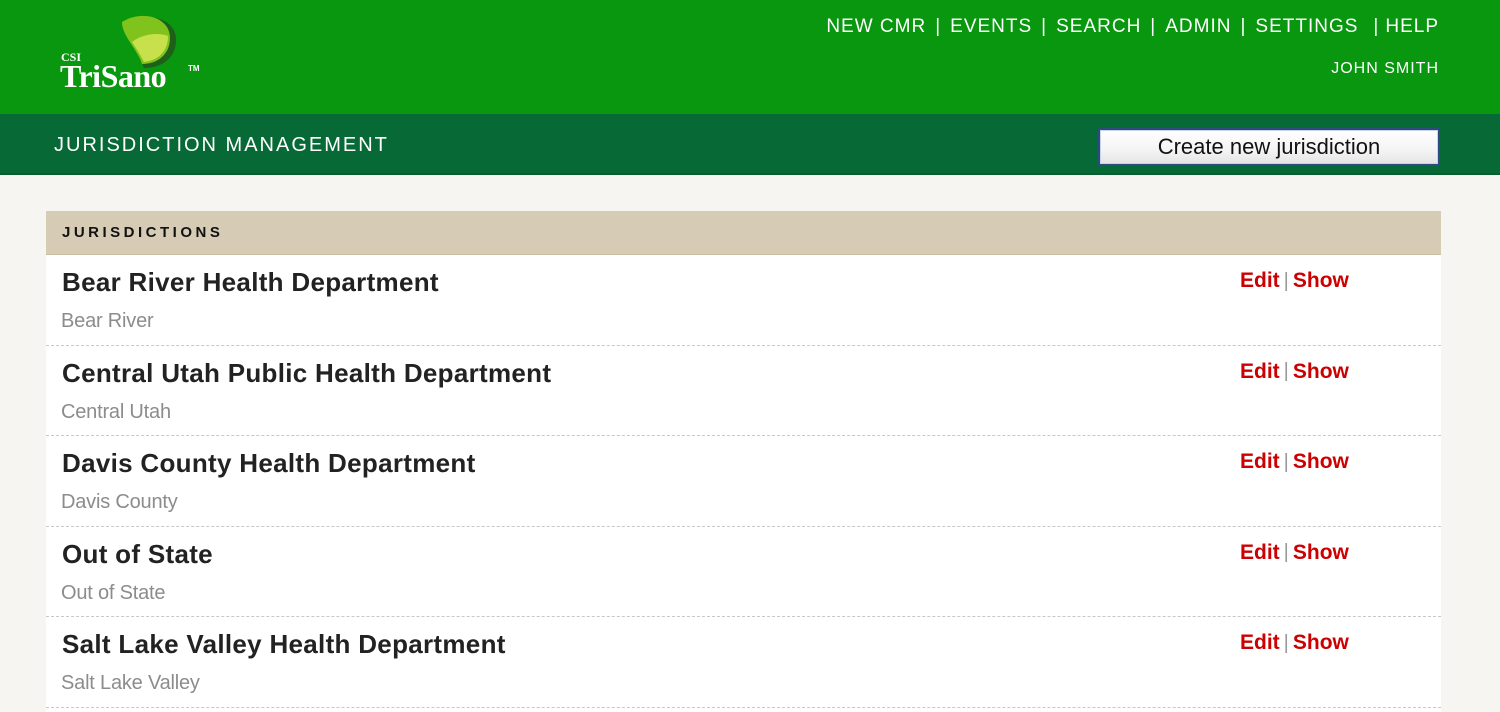  What do you see at coordinates (284, 644) in the screenshot?
I see `jurisdiction-name: Salt Lake Valley Health Department` at bounding box center [284, 644].